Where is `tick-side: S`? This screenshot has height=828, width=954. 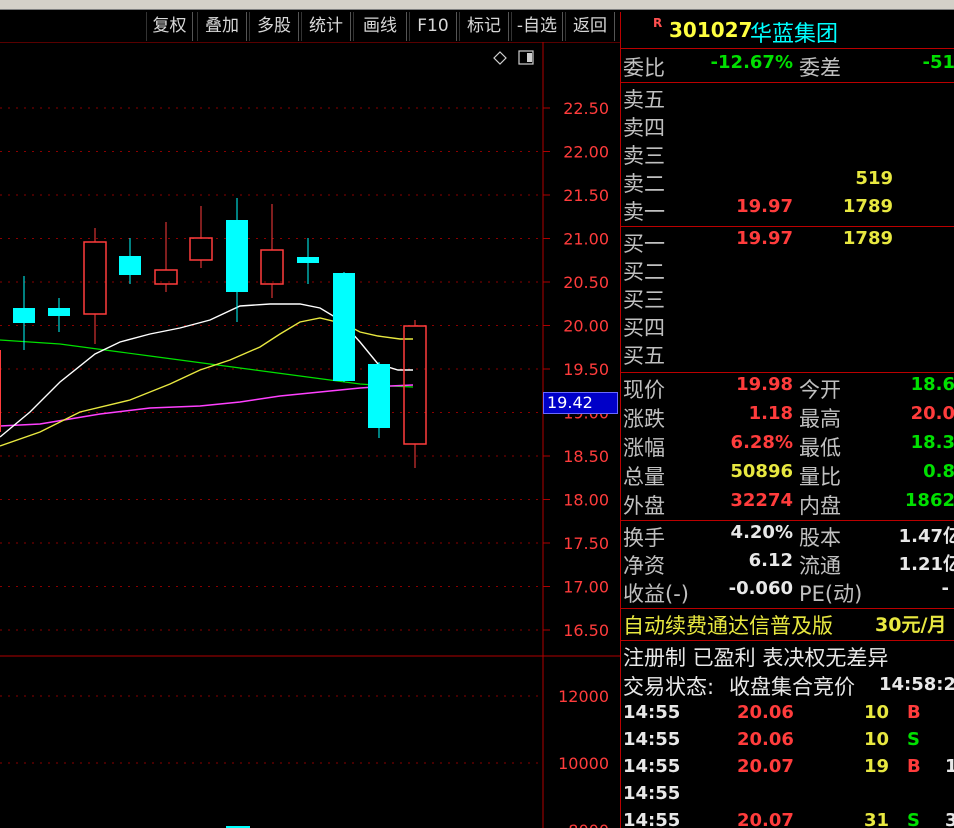 tick-side: S is located at coordinates (913, 739).